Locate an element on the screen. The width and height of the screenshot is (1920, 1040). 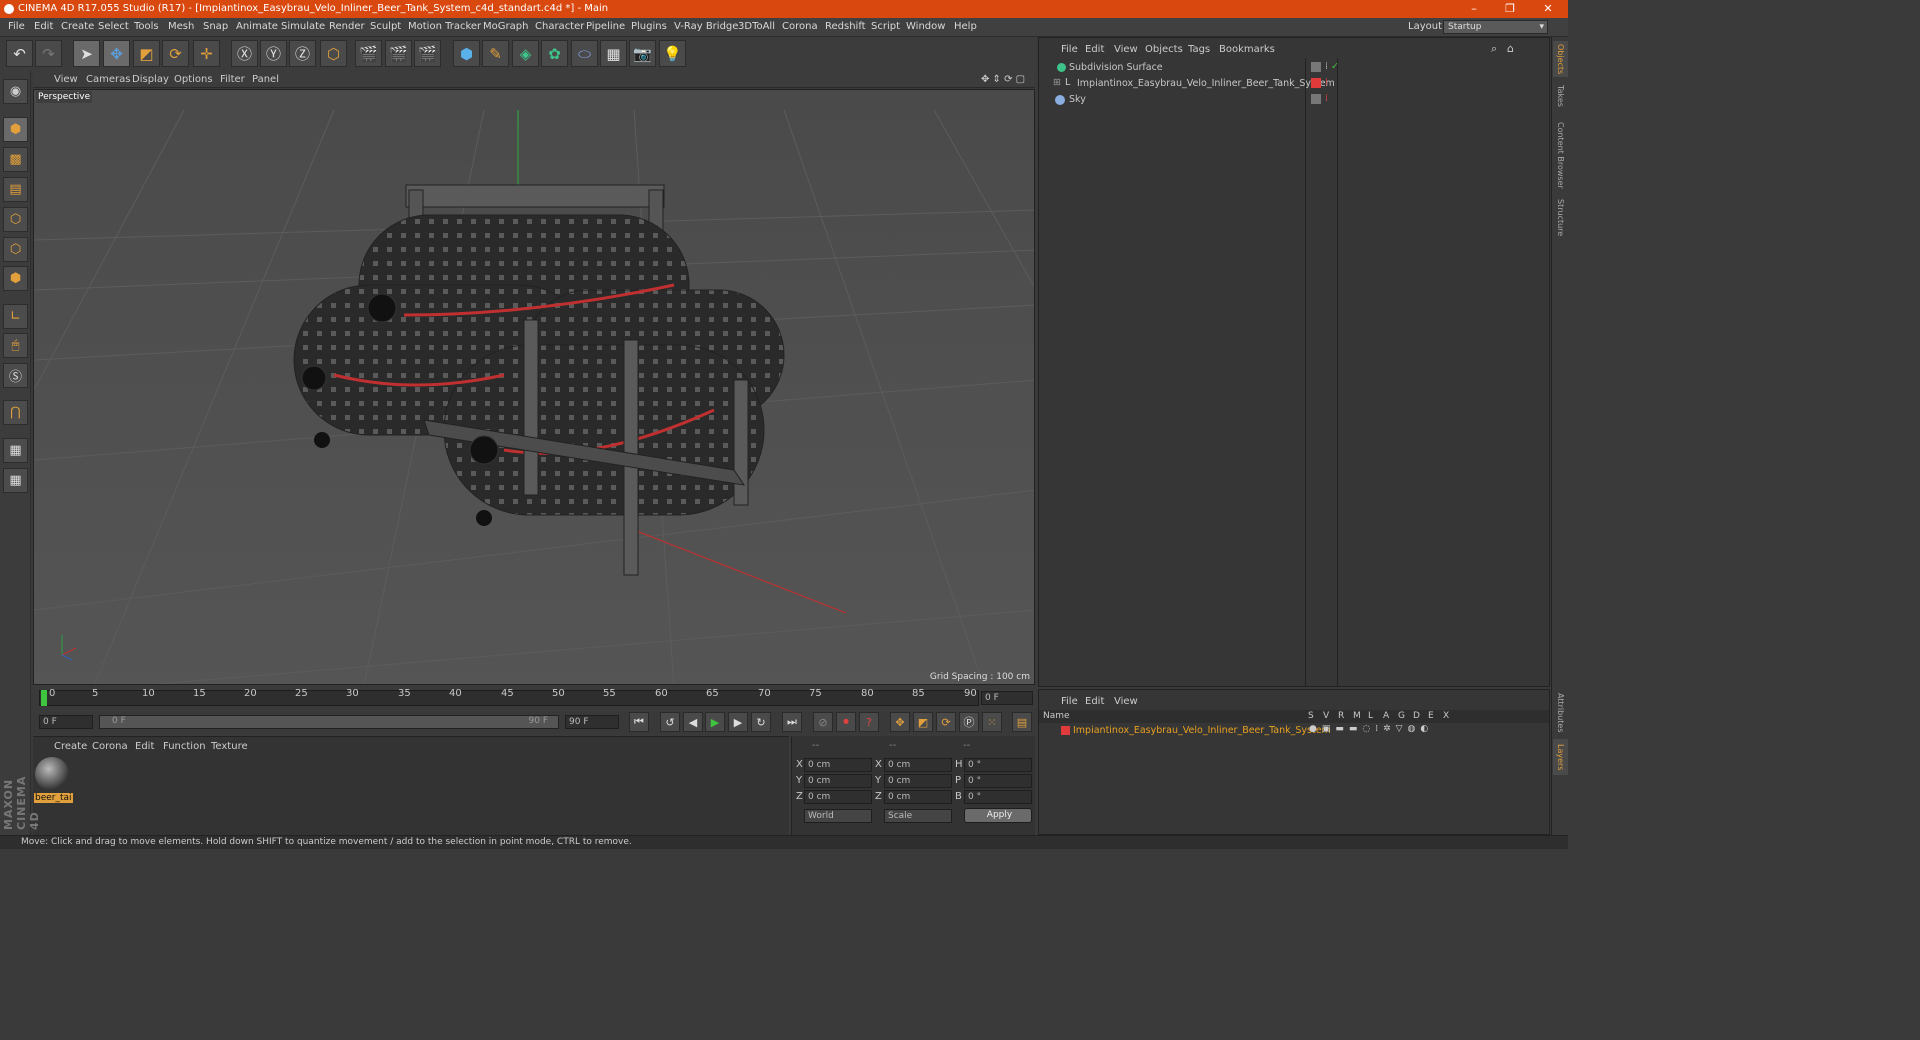
viewport-menu-panel: Panel is located at coordinates (265, 79).